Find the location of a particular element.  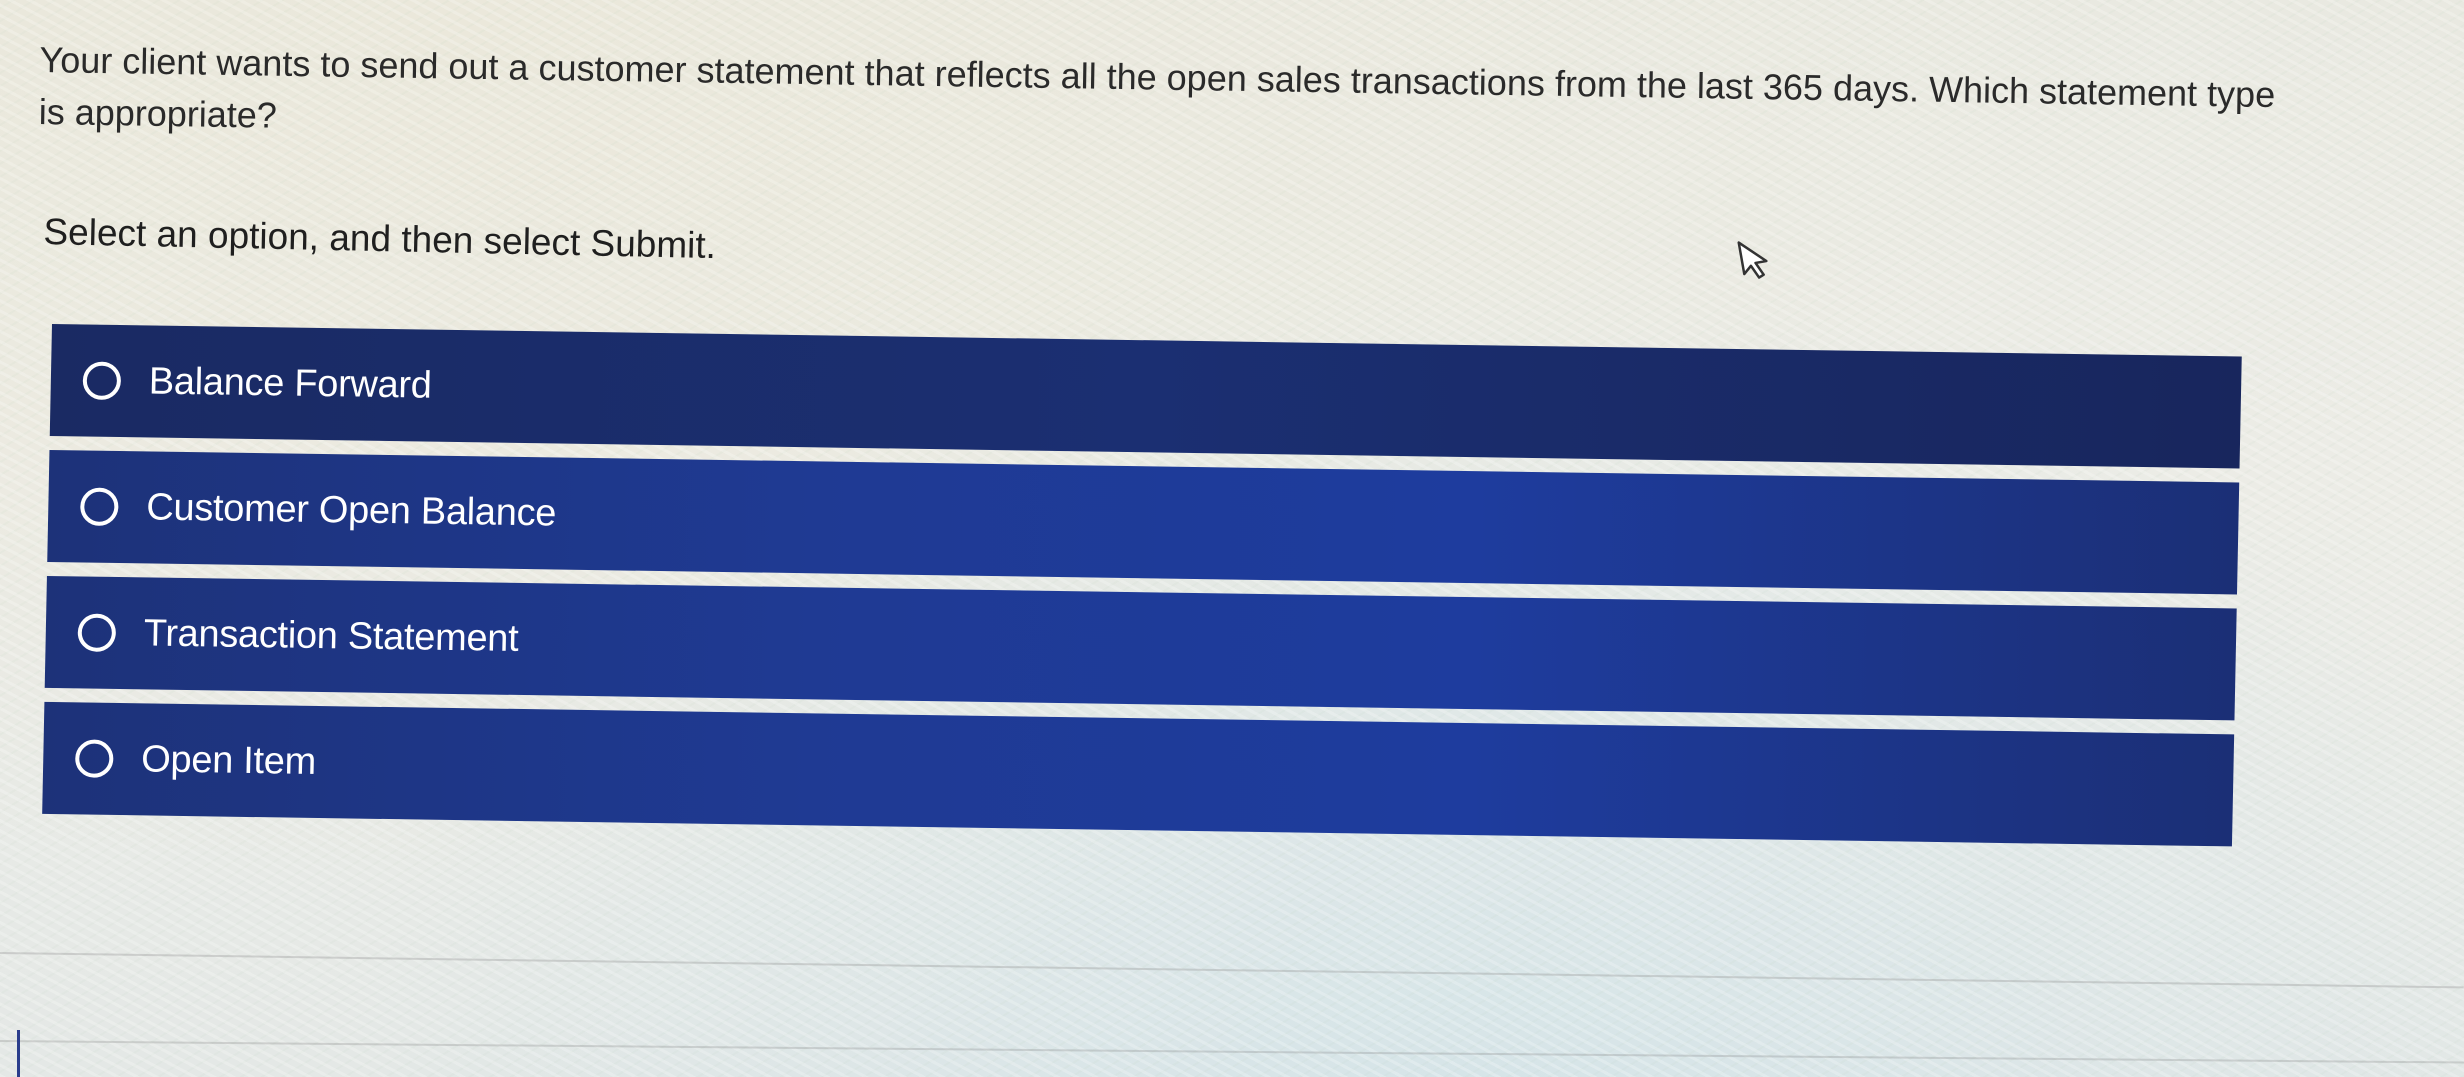

option-customer-open-balance: Customer Open Balance is located at coordinates (1143, 522).